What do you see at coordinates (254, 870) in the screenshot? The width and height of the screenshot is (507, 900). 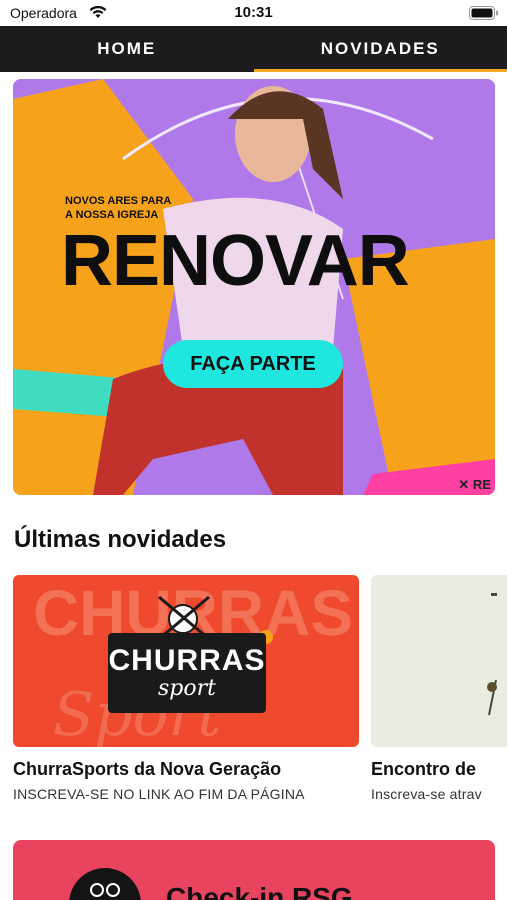 I see `checkin-banner: Check-in RSG` at bounding box center [254, 870].